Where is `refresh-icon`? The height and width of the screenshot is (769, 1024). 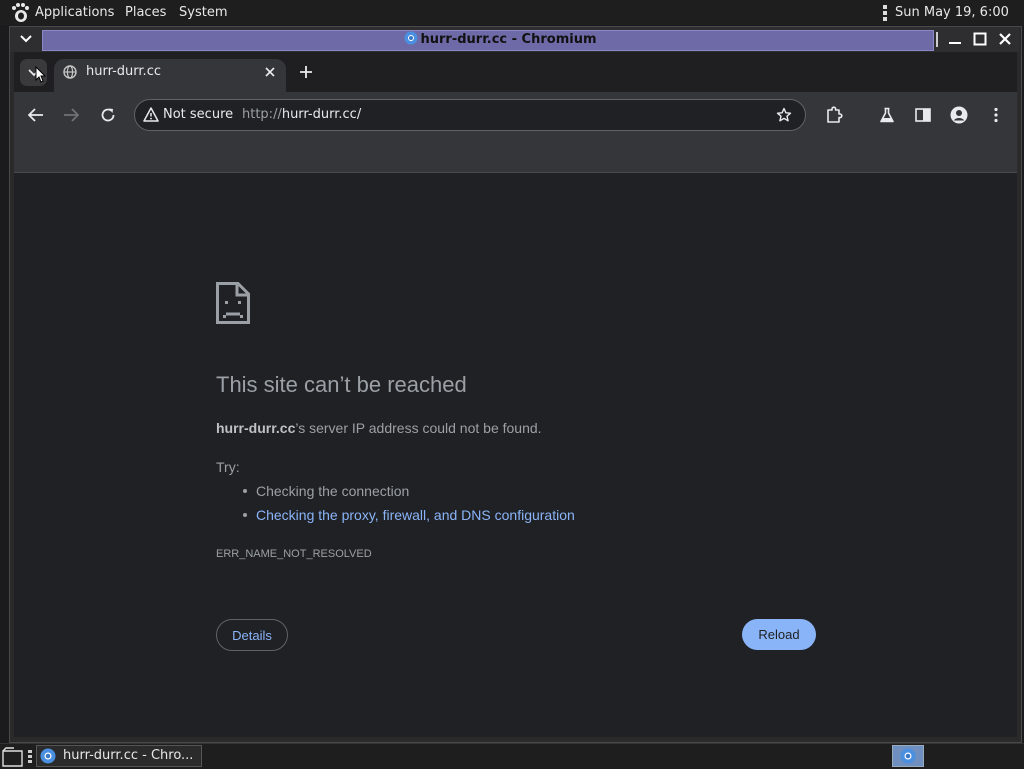
refresh-icon is located at coordinates (108, 115).